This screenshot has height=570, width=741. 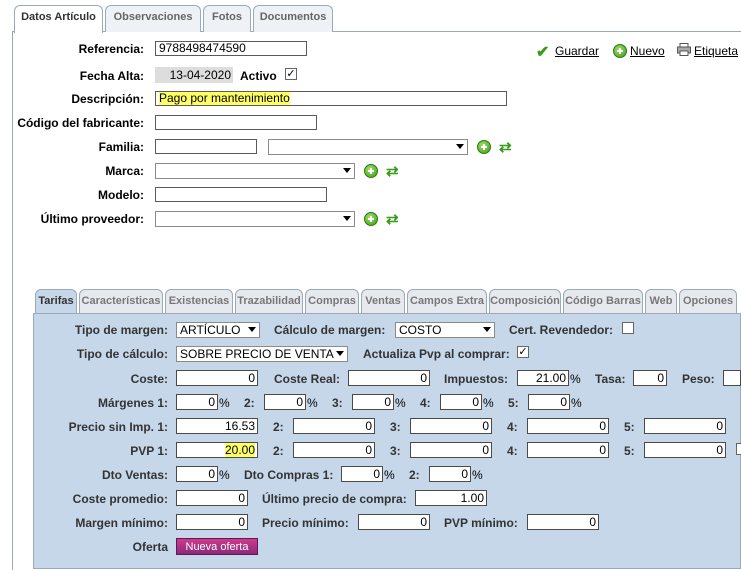 What do you see at coordinates (568, 450) in the screenshot?
I see `pvp-4-field: 0` at bounding box center [568, 450].